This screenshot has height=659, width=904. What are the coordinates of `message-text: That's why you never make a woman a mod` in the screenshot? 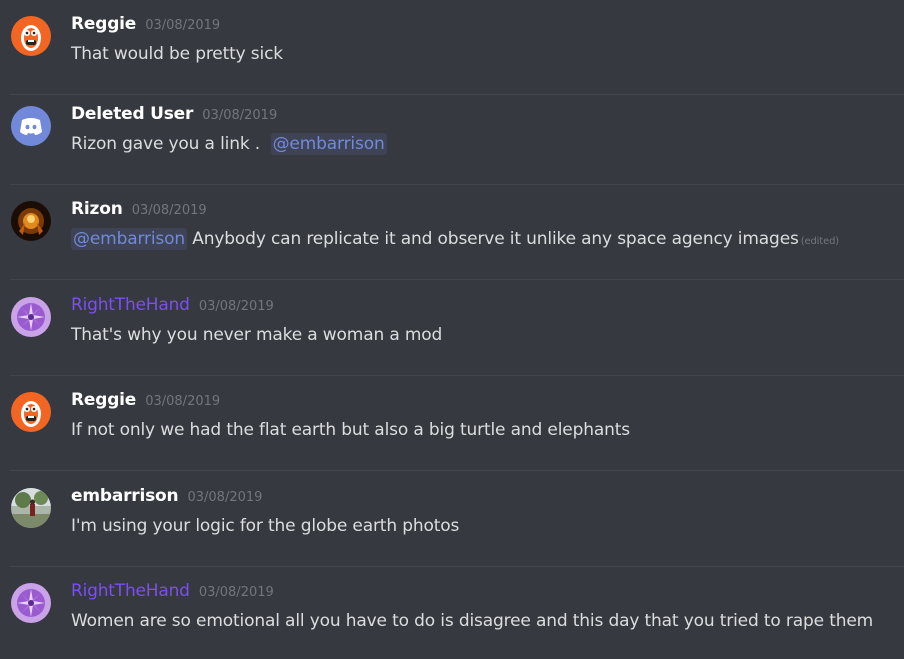 It's located at (257, 335).